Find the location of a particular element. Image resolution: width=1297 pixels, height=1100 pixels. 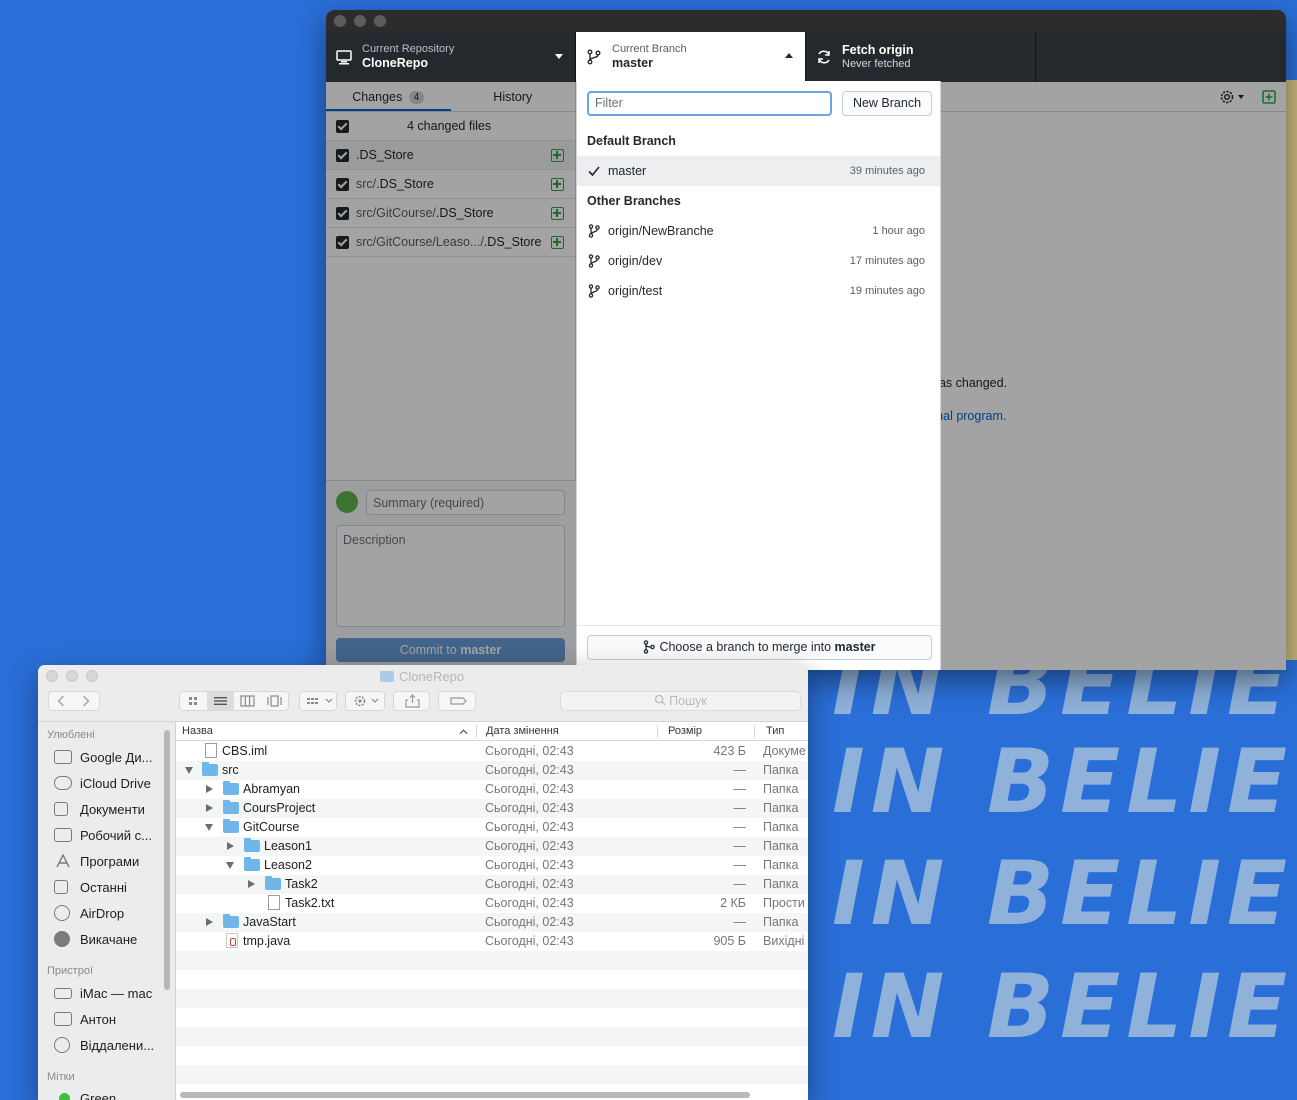

file-name: tmp.java is located at coordinates (267, 941).